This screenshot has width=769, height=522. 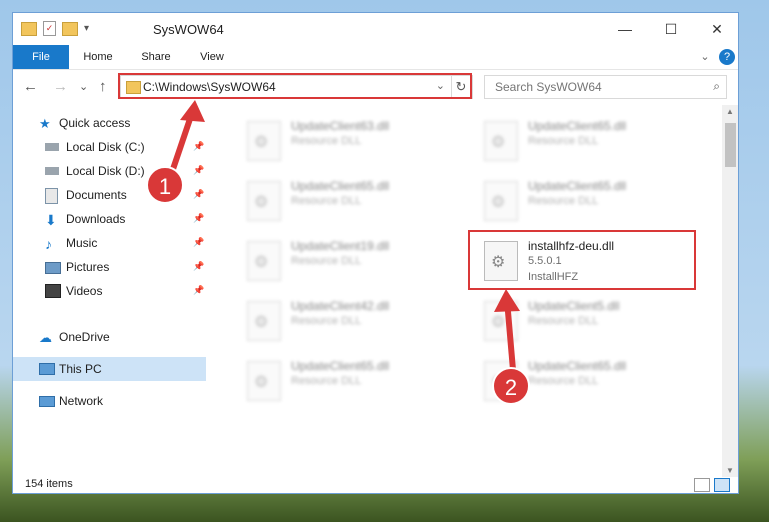 What do you see at coordinates (507, 300) in the screenshot?
I see `arrow-2-head` at bounding box center [507, 300].